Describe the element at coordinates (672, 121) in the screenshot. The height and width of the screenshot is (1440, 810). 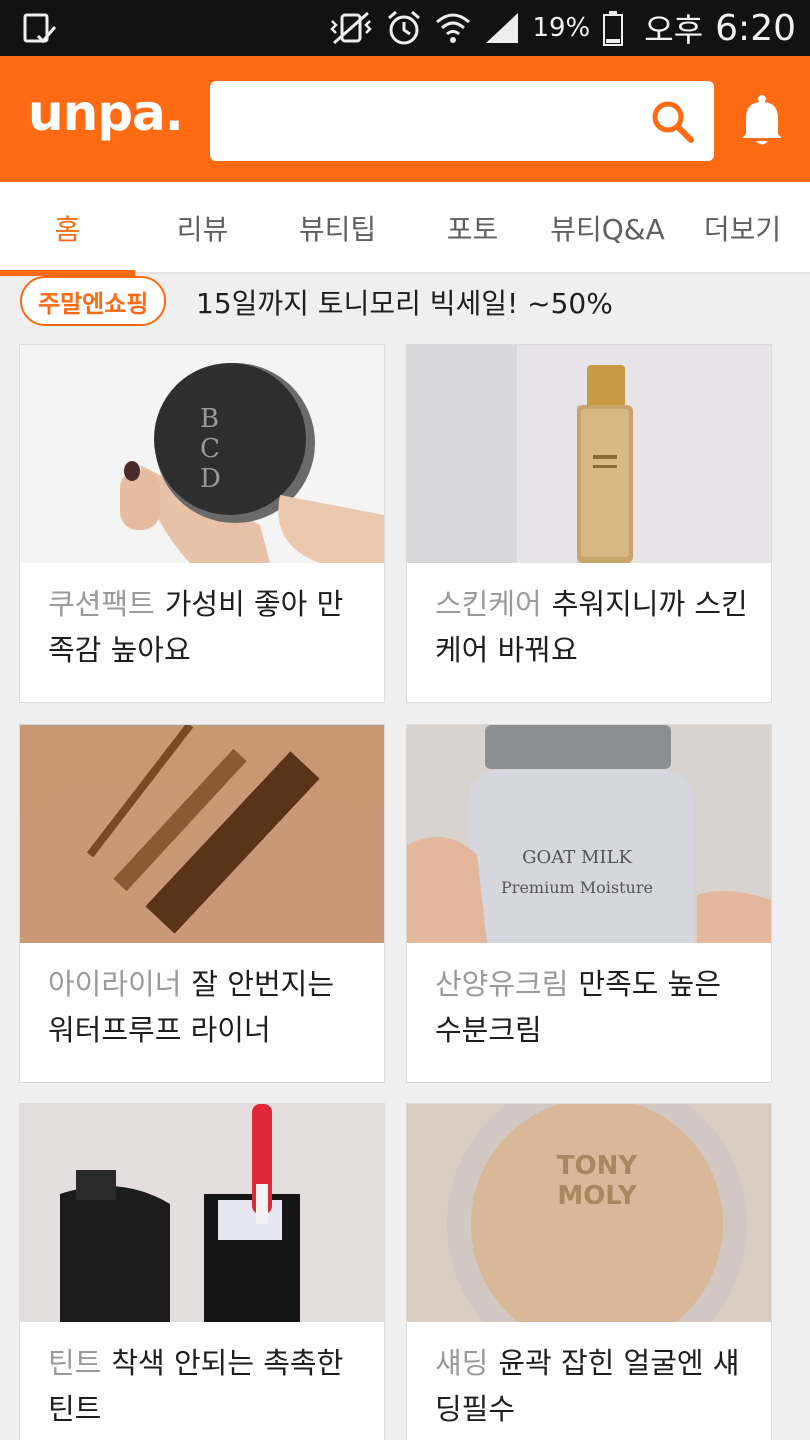
I see `search-icon` at that location.